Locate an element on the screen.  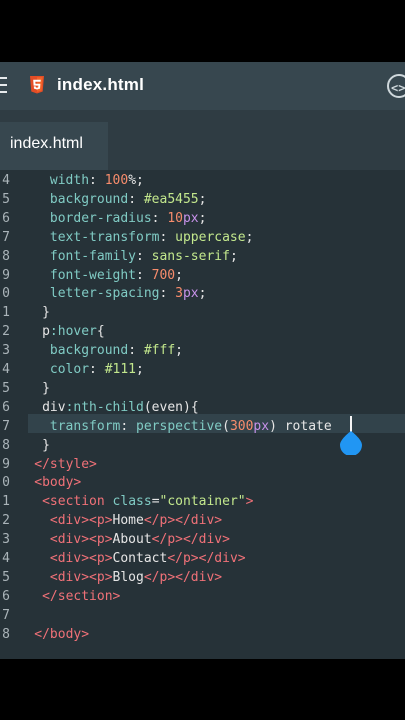
code-text: <div><p>Contact</p></div> is located at coordinates (148, 558).